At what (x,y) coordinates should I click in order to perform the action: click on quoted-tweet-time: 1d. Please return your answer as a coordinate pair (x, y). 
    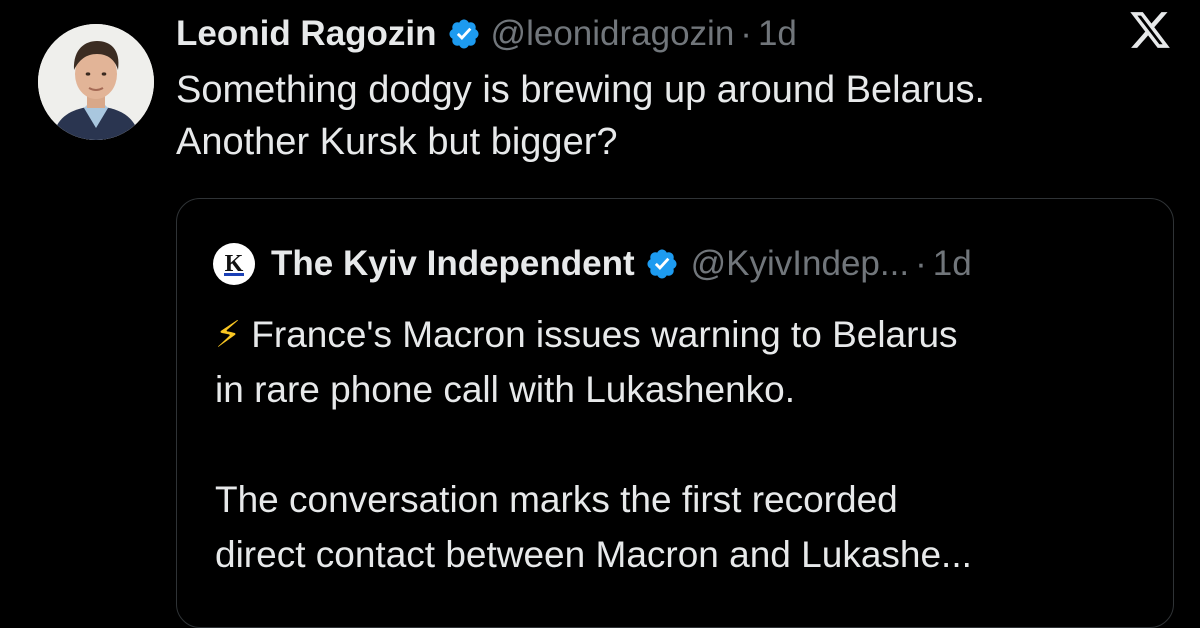
    Looking at the image, I should click on (952, 264).